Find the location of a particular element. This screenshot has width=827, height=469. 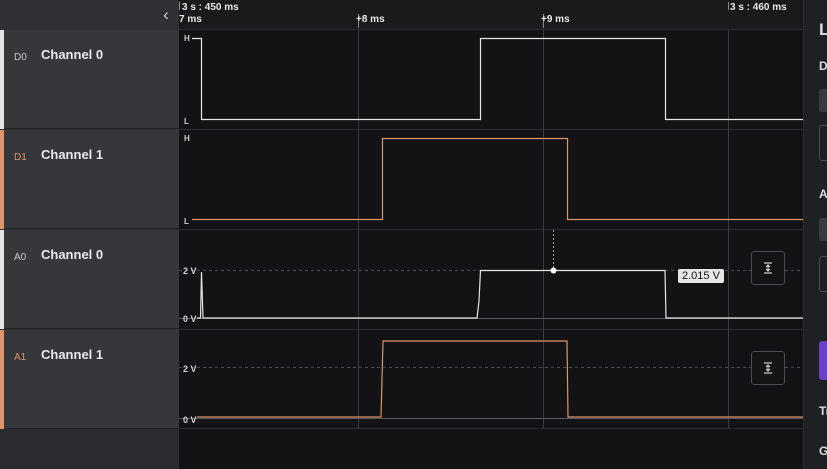

panel-label: A is located at coordinates (823, 194).